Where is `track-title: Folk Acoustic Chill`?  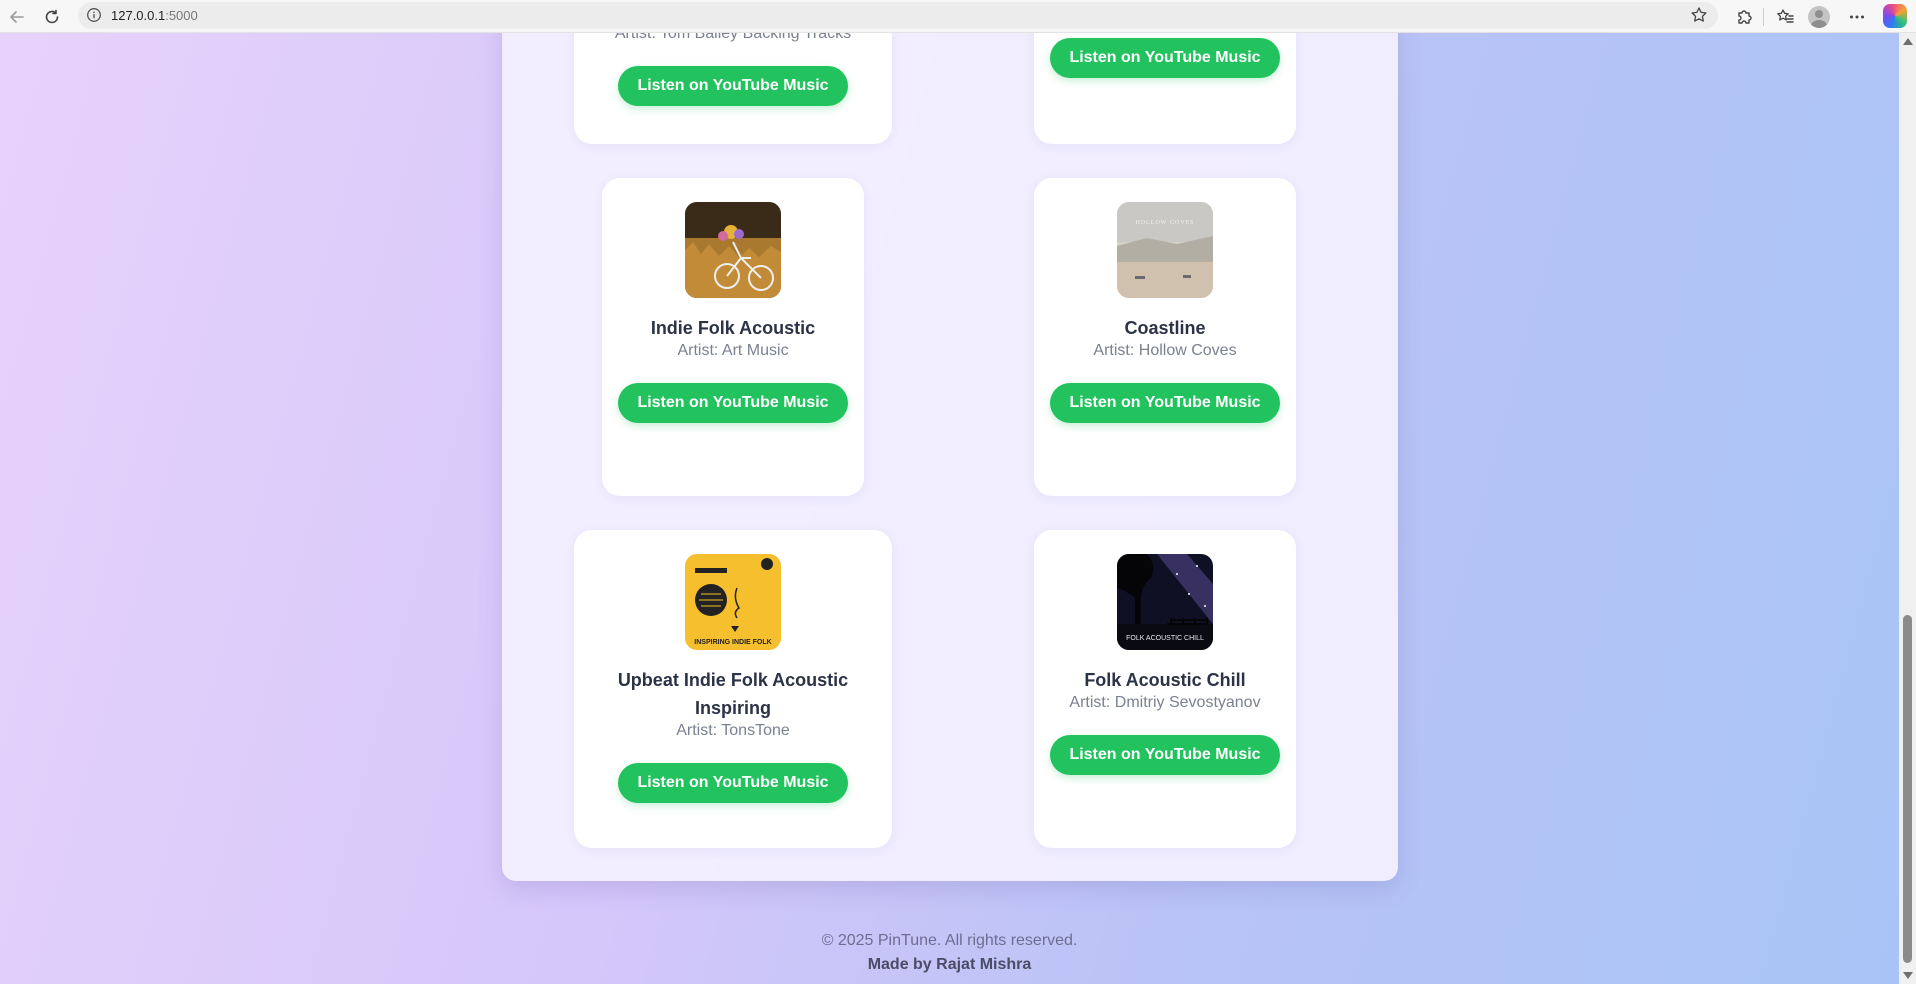
track-title: Folk Acoustic Chill is located at coordinates (1165, 680).